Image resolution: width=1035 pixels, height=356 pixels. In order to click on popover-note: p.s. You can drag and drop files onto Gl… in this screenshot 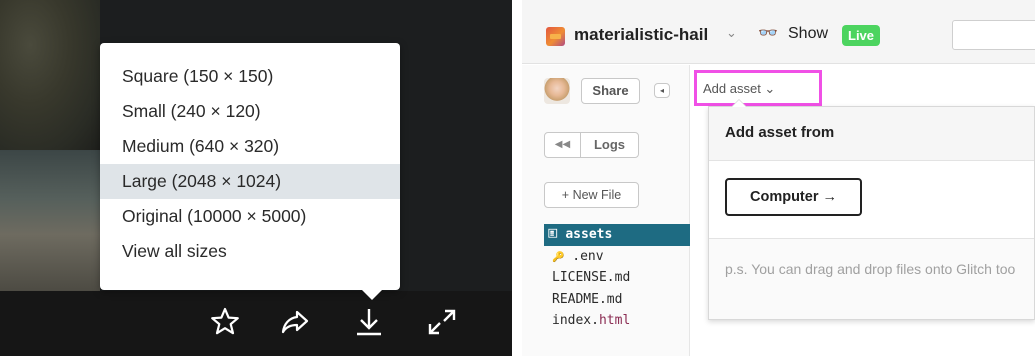, I will do `click(871, 279)`.